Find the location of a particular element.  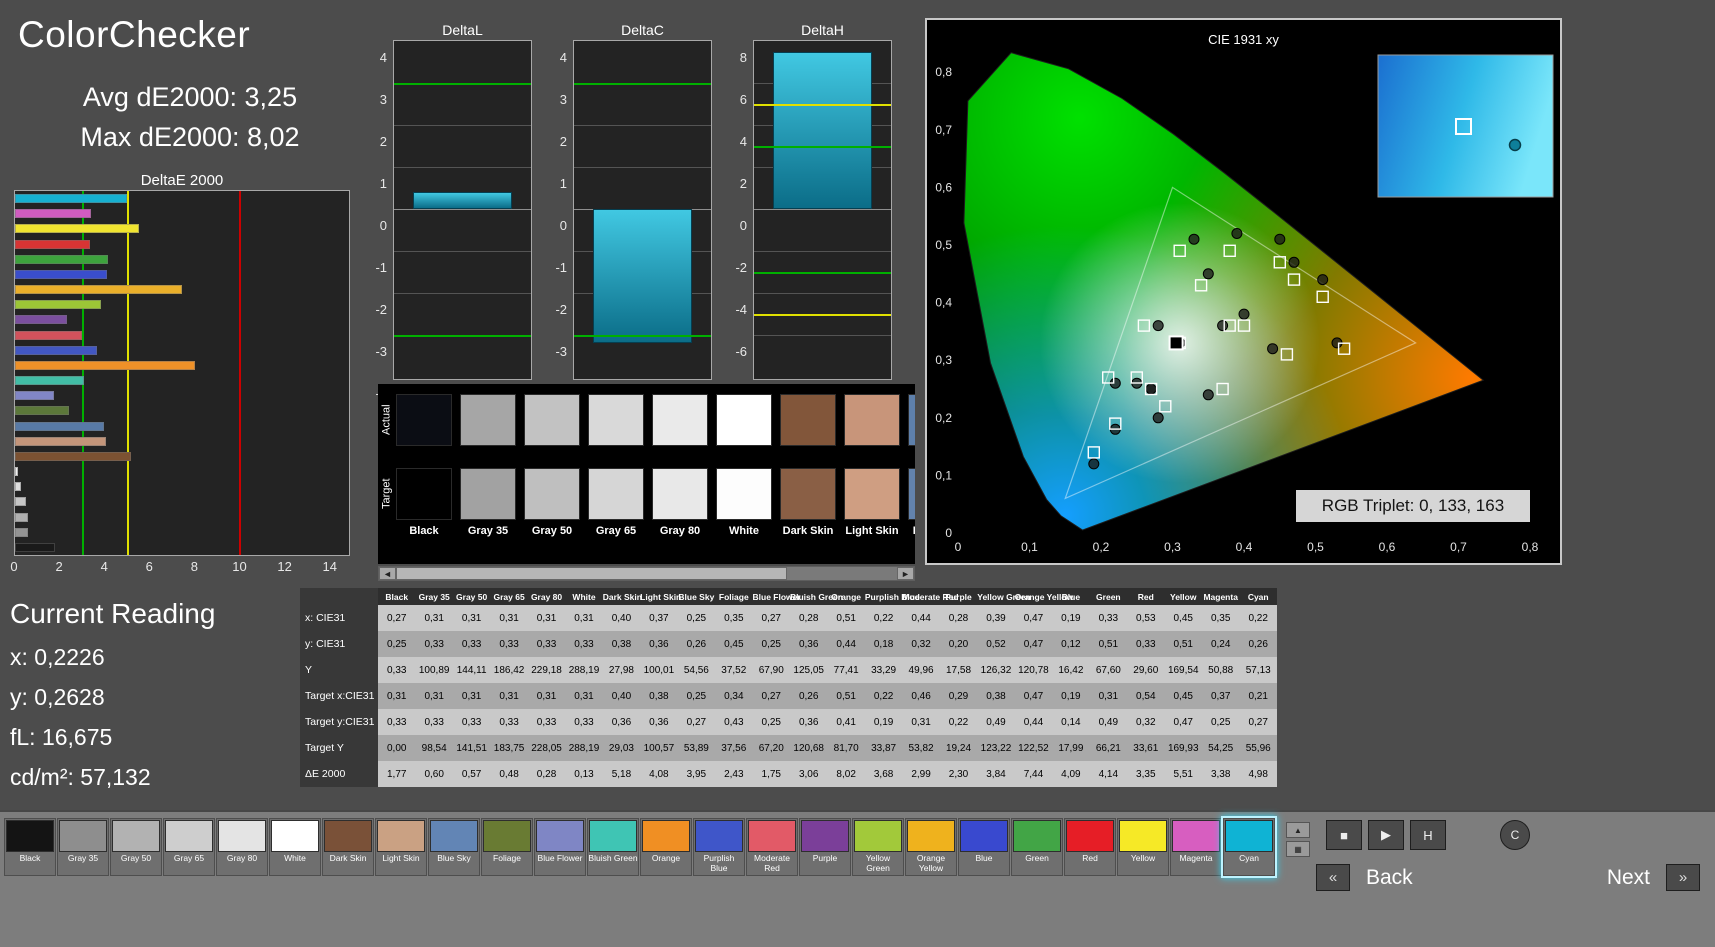

patch-button-moderate-red: Moderate Red is located at coordinates (772, 847).